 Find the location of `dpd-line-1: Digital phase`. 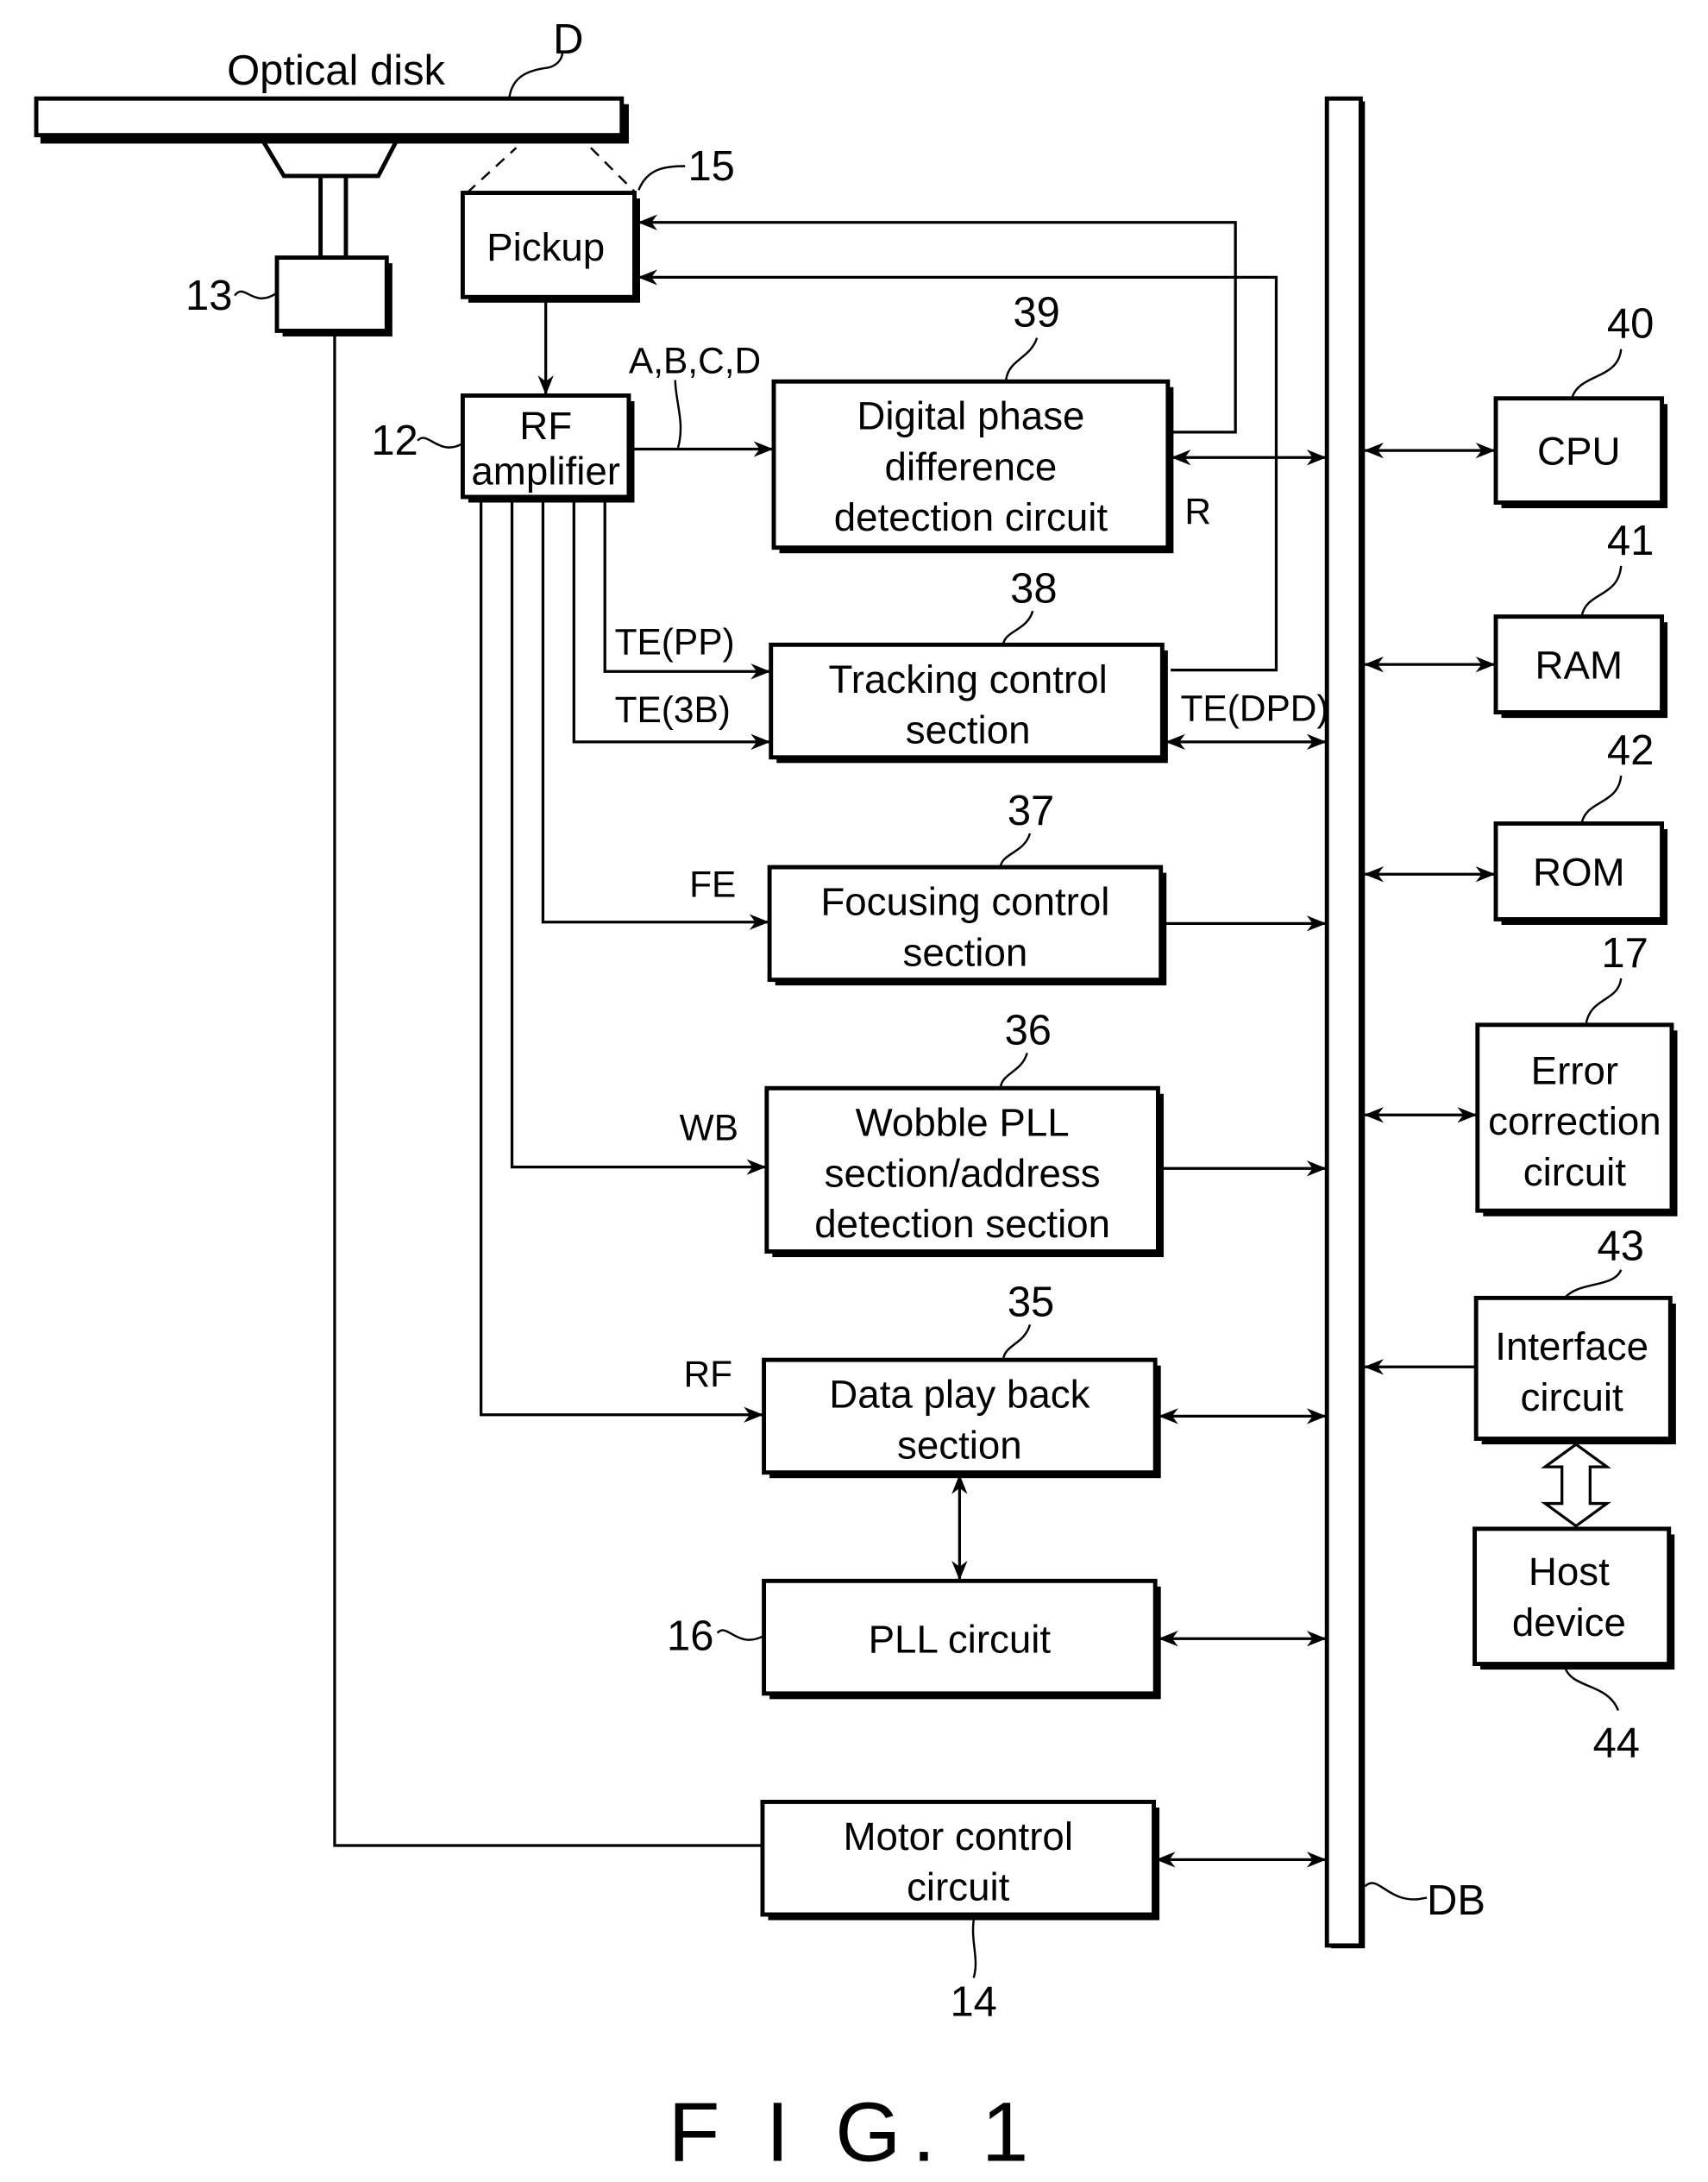

dpd-line-1: Digital phase is located at coordinates (970, 416).